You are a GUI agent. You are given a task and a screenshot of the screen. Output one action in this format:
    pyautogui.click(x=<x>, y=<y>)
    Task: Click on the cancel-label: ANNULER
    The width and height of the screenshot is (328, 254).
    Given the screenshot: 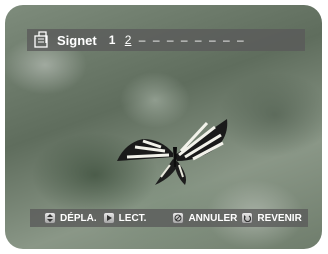 What is the action you would take?
    pyautogui.click(x=213, y=218)
    